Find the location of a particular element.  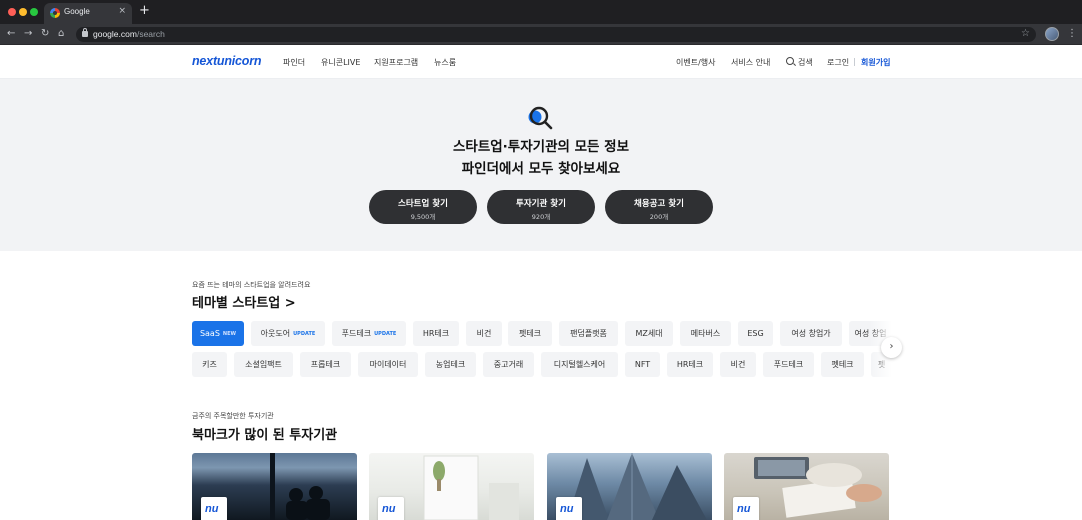

url-host: google.com is located at coordinates (115, 34).